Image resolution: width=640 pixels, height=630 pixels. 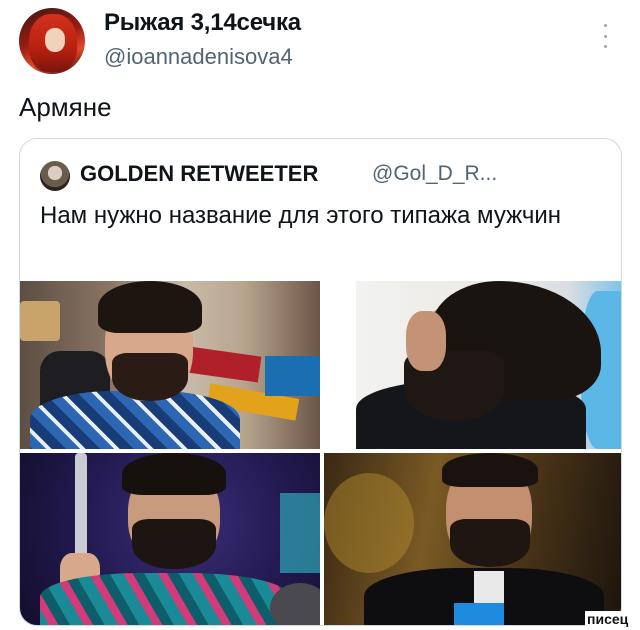 I want to click on author-avatar, so click(x=52, y=41).